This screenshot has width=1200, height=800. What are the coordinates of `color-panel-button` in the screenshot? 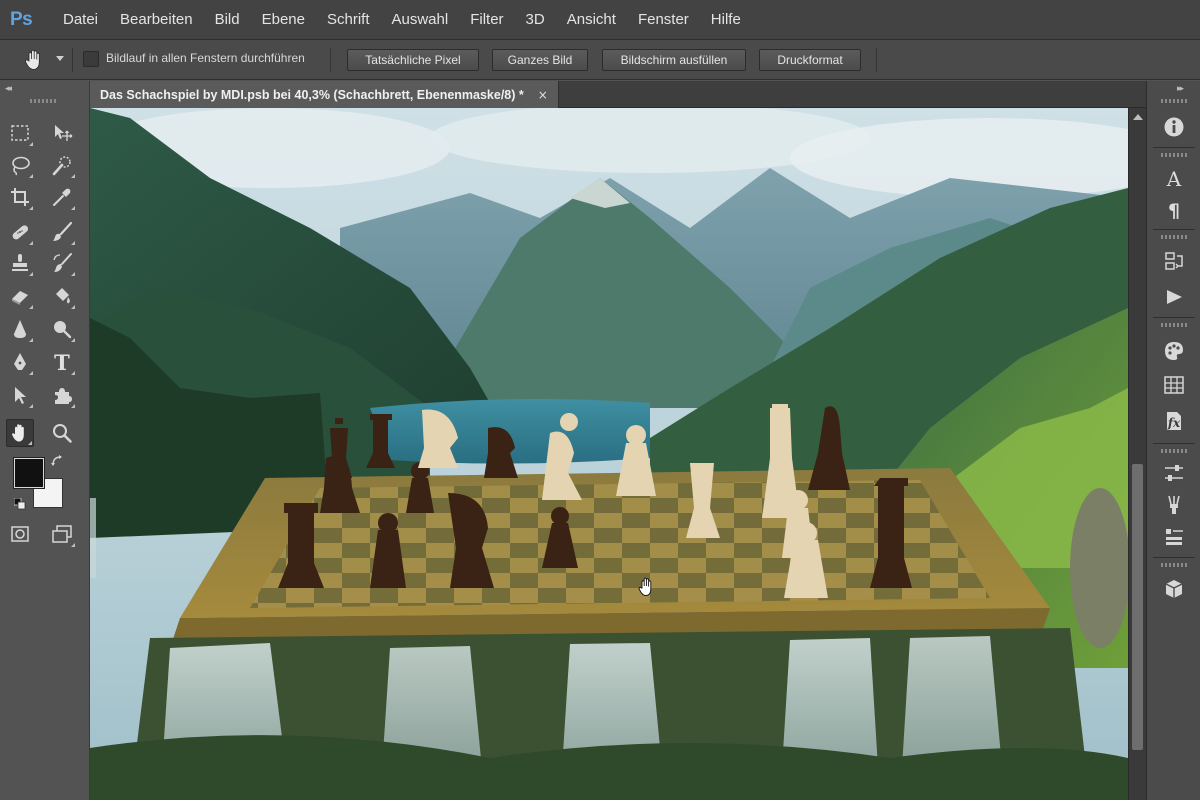 It's located at (1174, 351).